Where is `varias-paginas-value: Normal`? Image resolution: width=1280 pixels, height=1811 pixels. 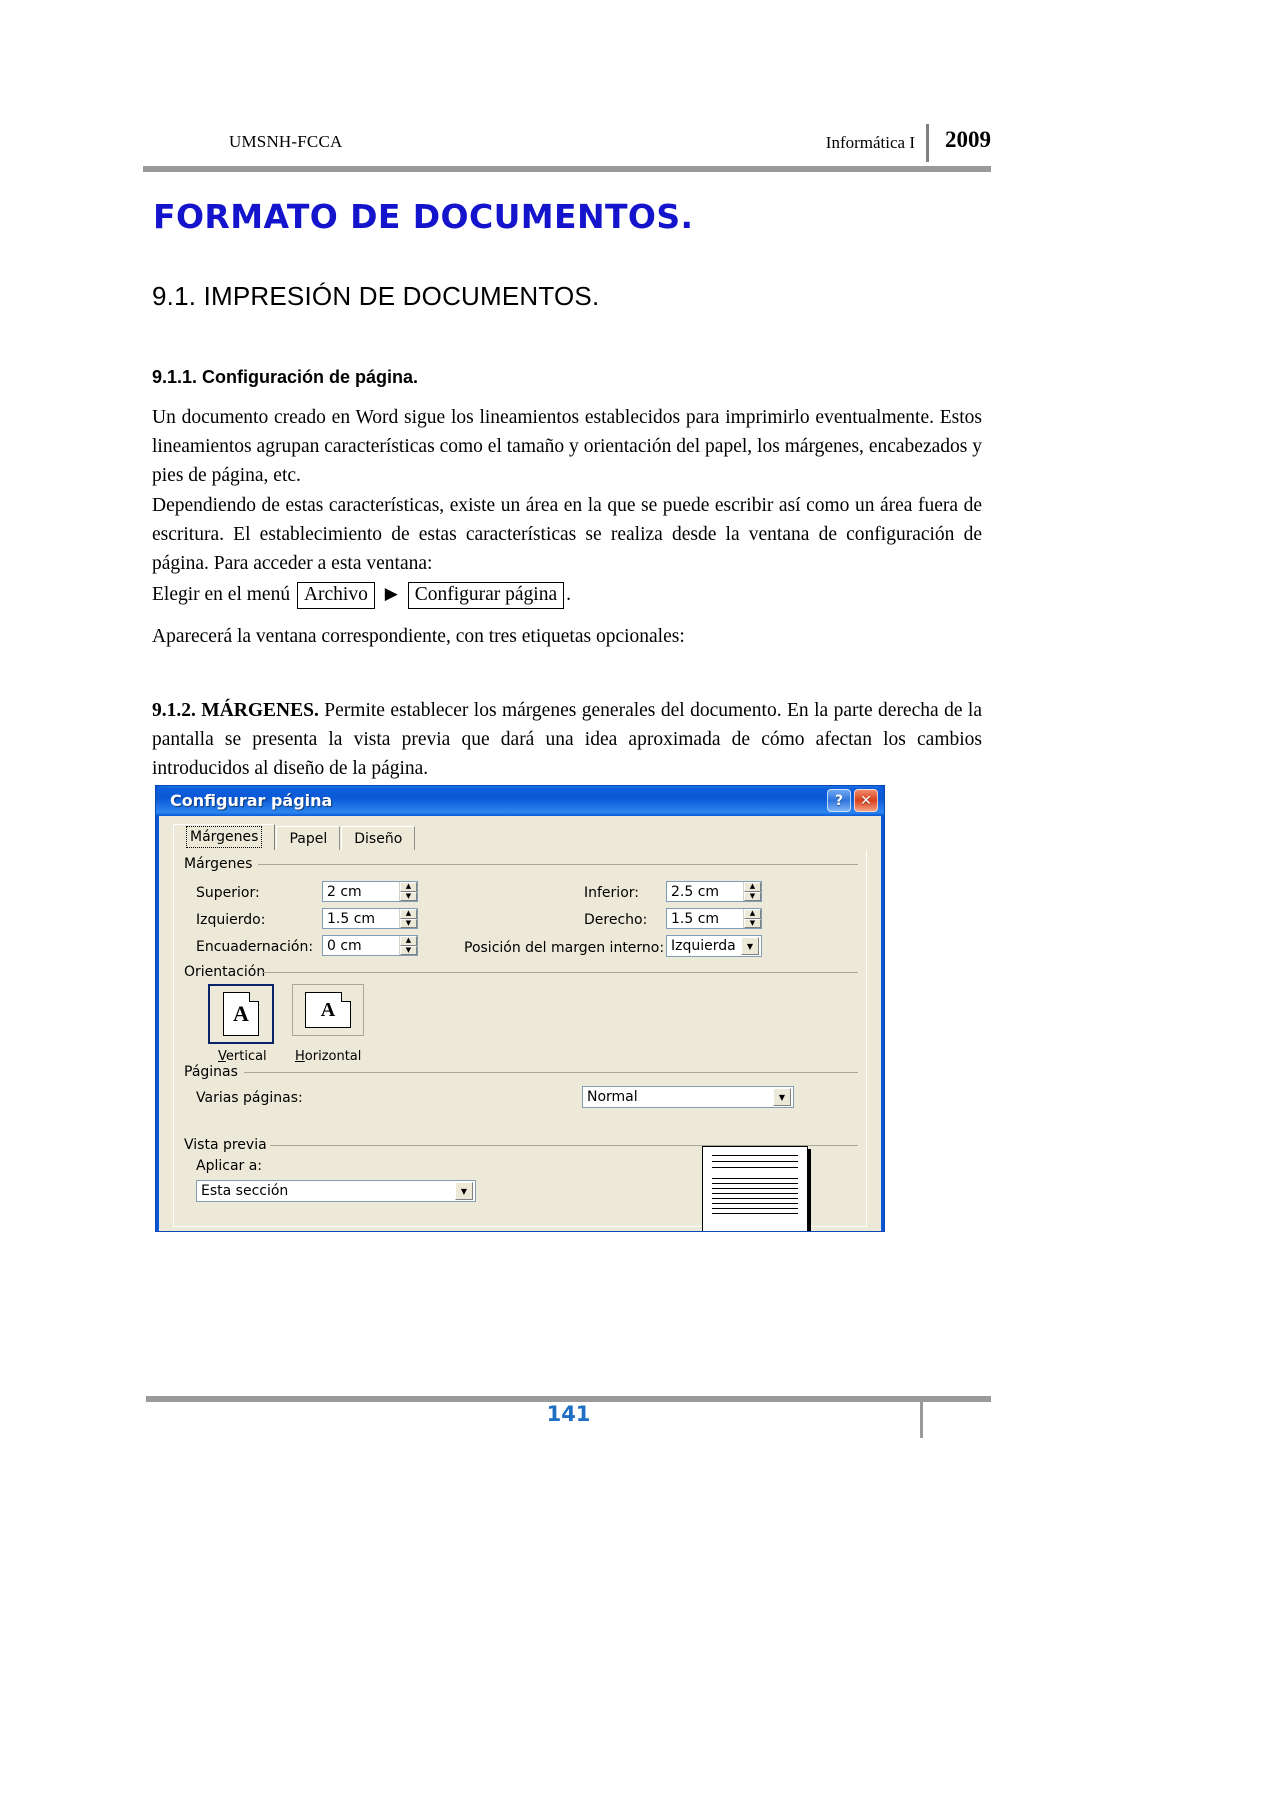
varias-paginas-value: Normal is located at coordinates (612, 1097).